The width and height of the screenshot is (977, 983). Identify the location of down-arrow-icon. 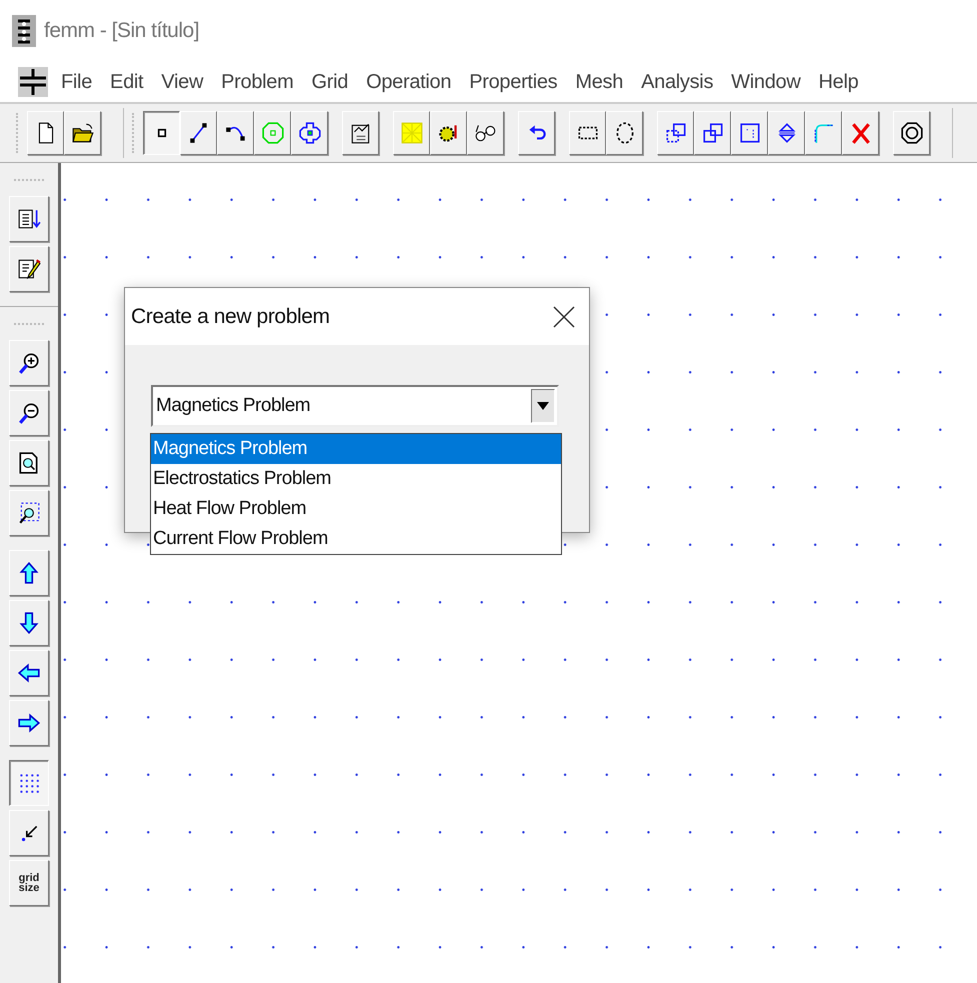
(29, 623).